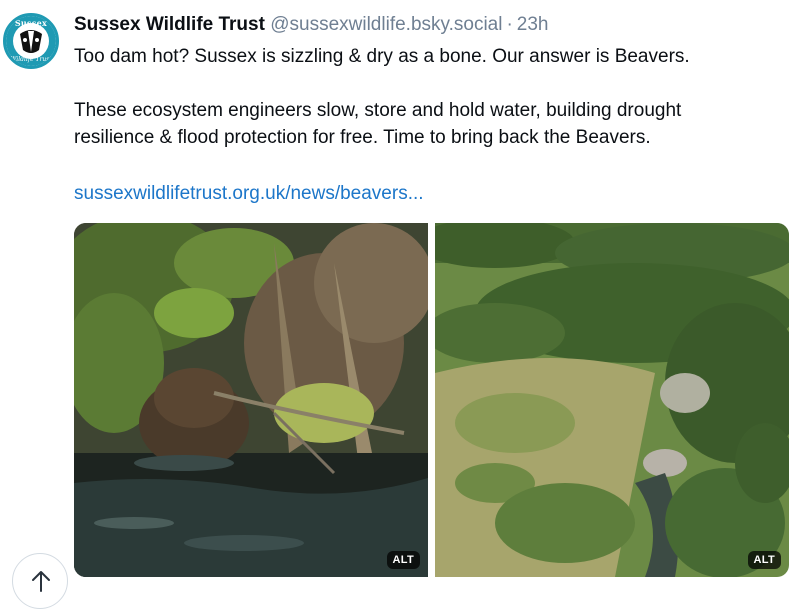 Image resolution: width=789 pixels, height=609 pixels. I want to click on author-handle: @sussexwildlife.bsky.social, so click(386, 24).